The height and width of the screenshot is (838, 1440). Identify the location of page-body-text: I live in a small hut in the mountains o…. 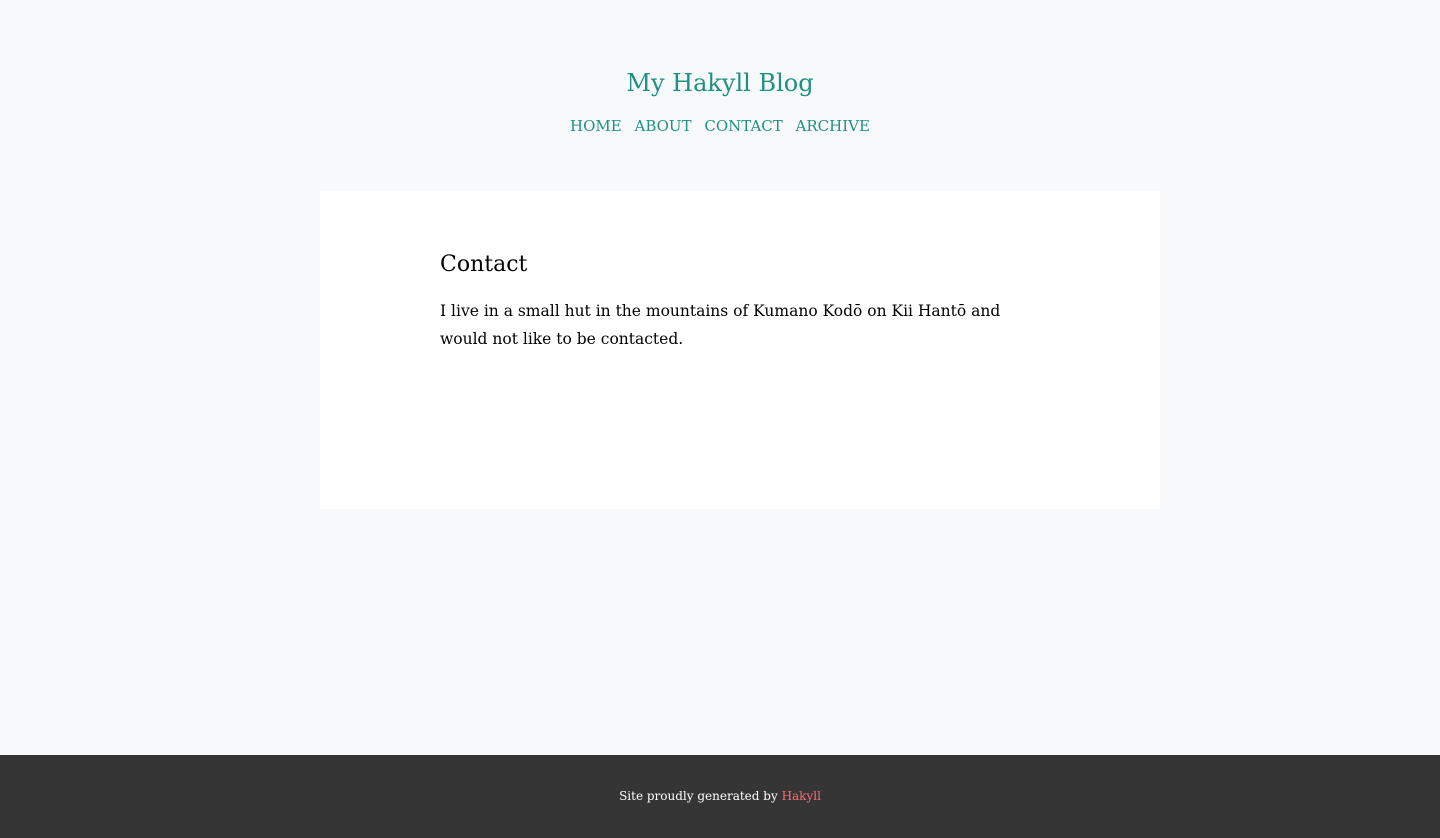
(720, 325).